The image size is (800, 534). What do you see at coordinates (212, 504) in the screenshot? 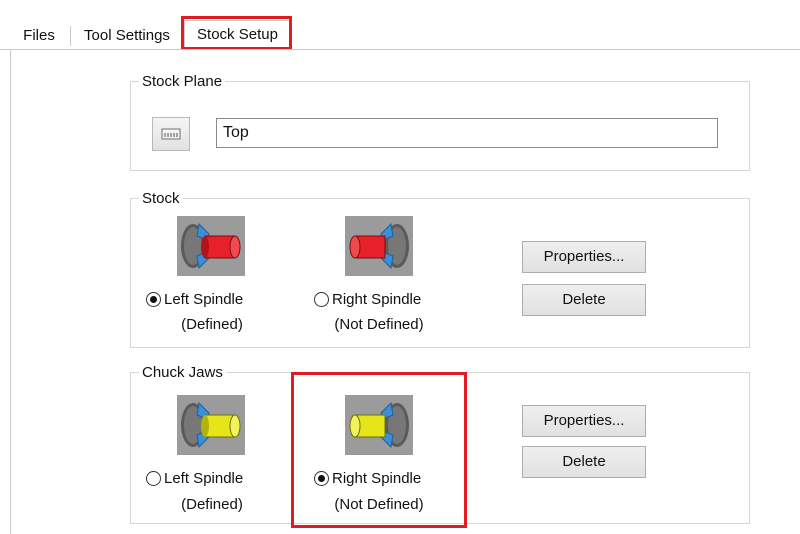
I see `chuck-left-spindle-status: (Defined)` at bounding box center [212, 504].